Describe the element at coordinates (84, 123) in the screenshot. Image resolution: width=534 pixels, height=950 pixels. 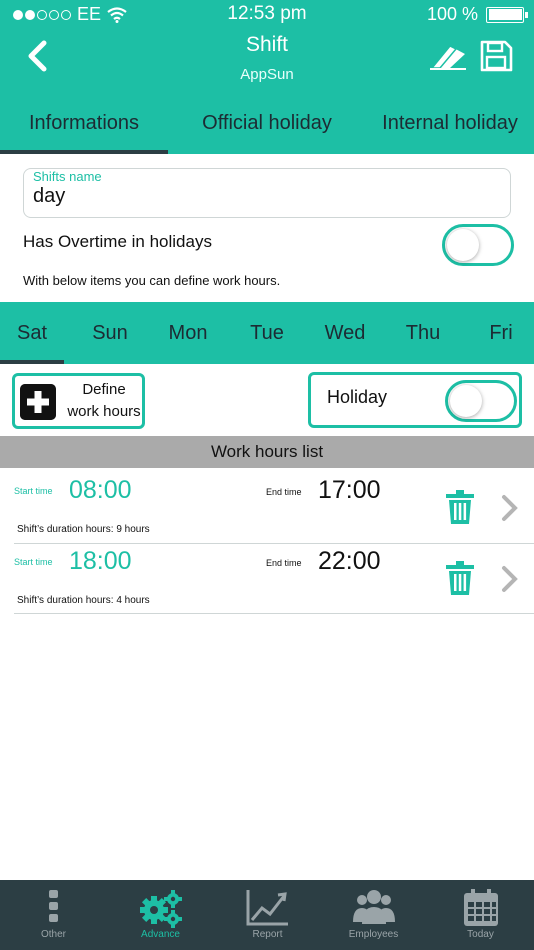
I see `tab-informations: Informations` at that location.